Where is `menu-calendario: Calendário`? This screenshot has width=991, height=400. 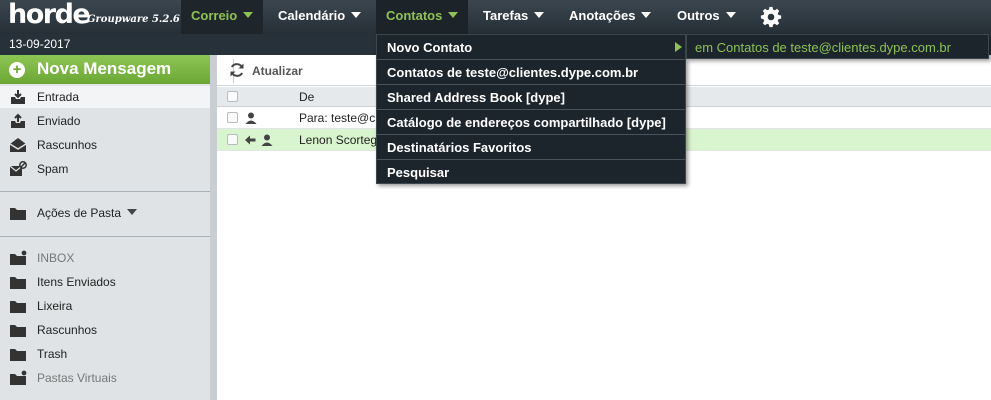 menu-calendario: Calendário is located at coordinates (319, 17).